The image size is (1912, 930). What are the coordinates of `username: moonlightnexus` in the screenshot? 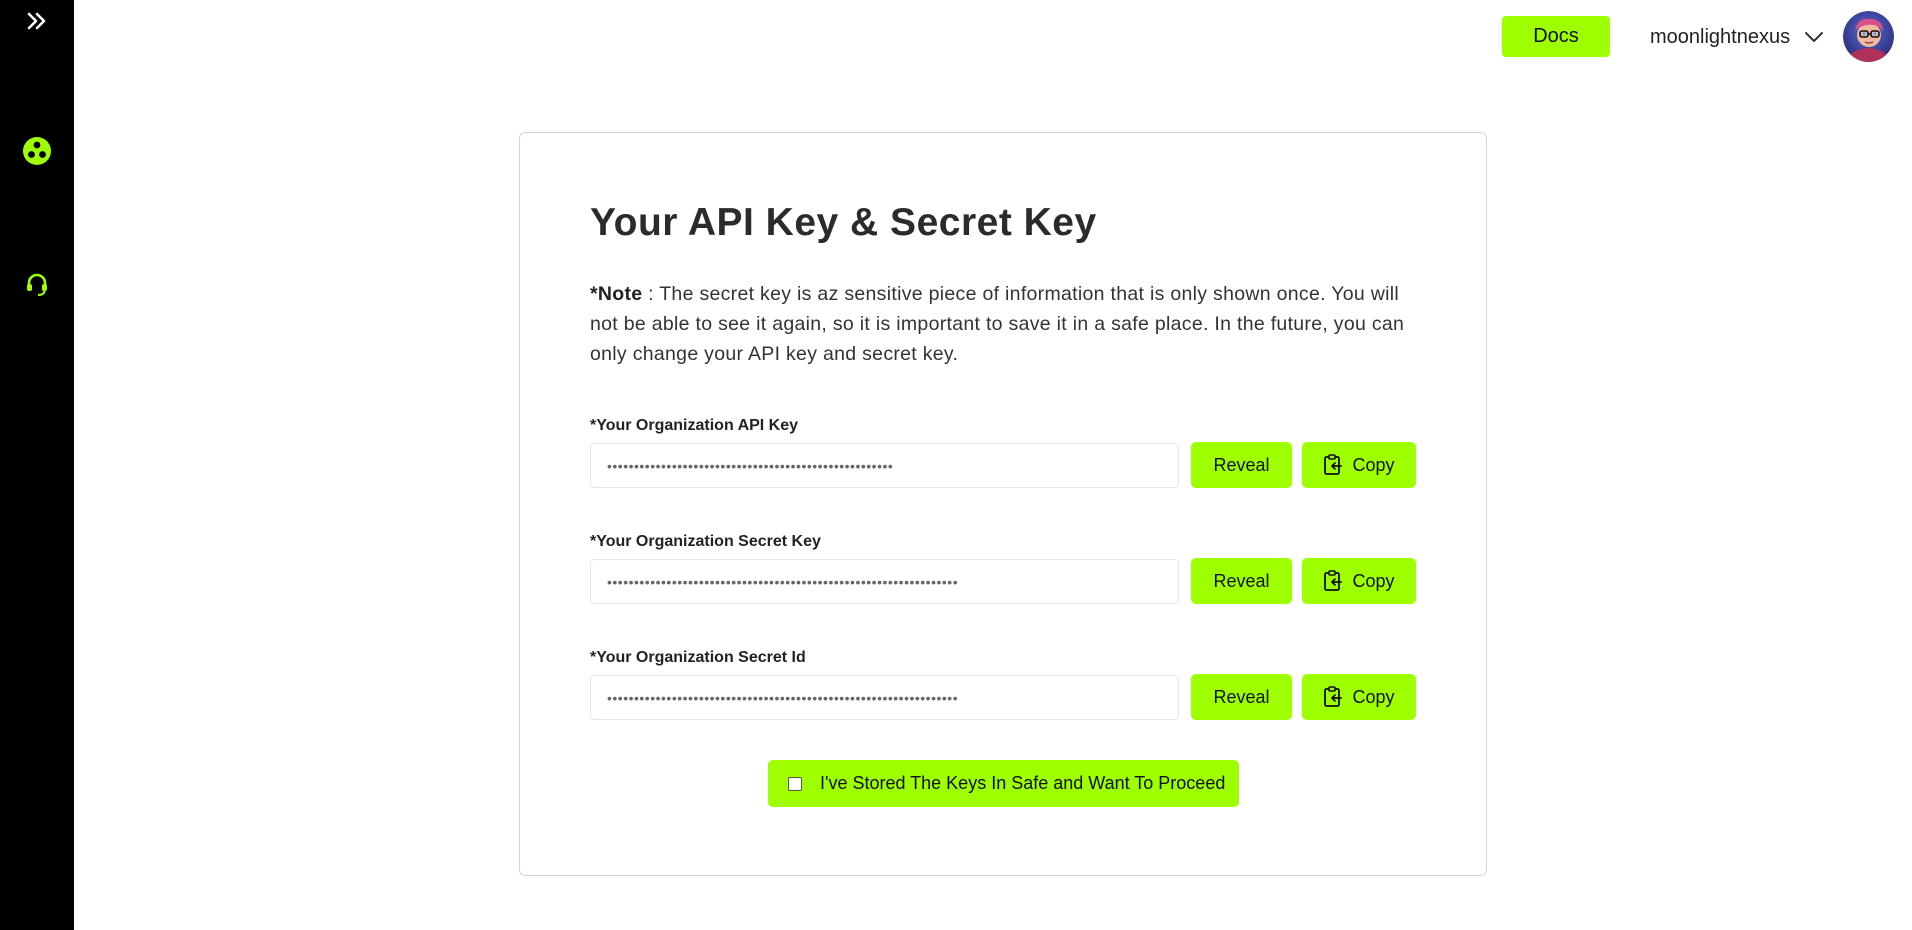 It's located at (1720, 36).